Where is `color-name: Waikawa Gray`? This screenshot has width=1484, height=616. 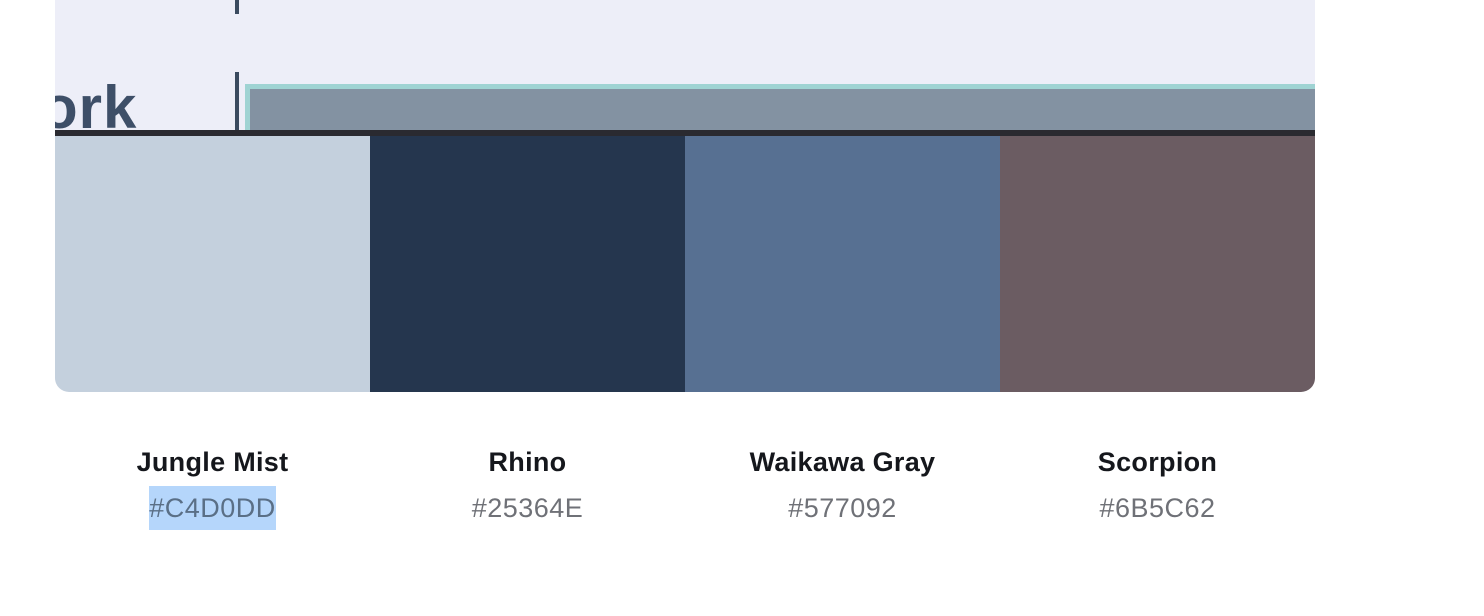
color-name: Waikawa Gray is located at coordinates (842, 462).